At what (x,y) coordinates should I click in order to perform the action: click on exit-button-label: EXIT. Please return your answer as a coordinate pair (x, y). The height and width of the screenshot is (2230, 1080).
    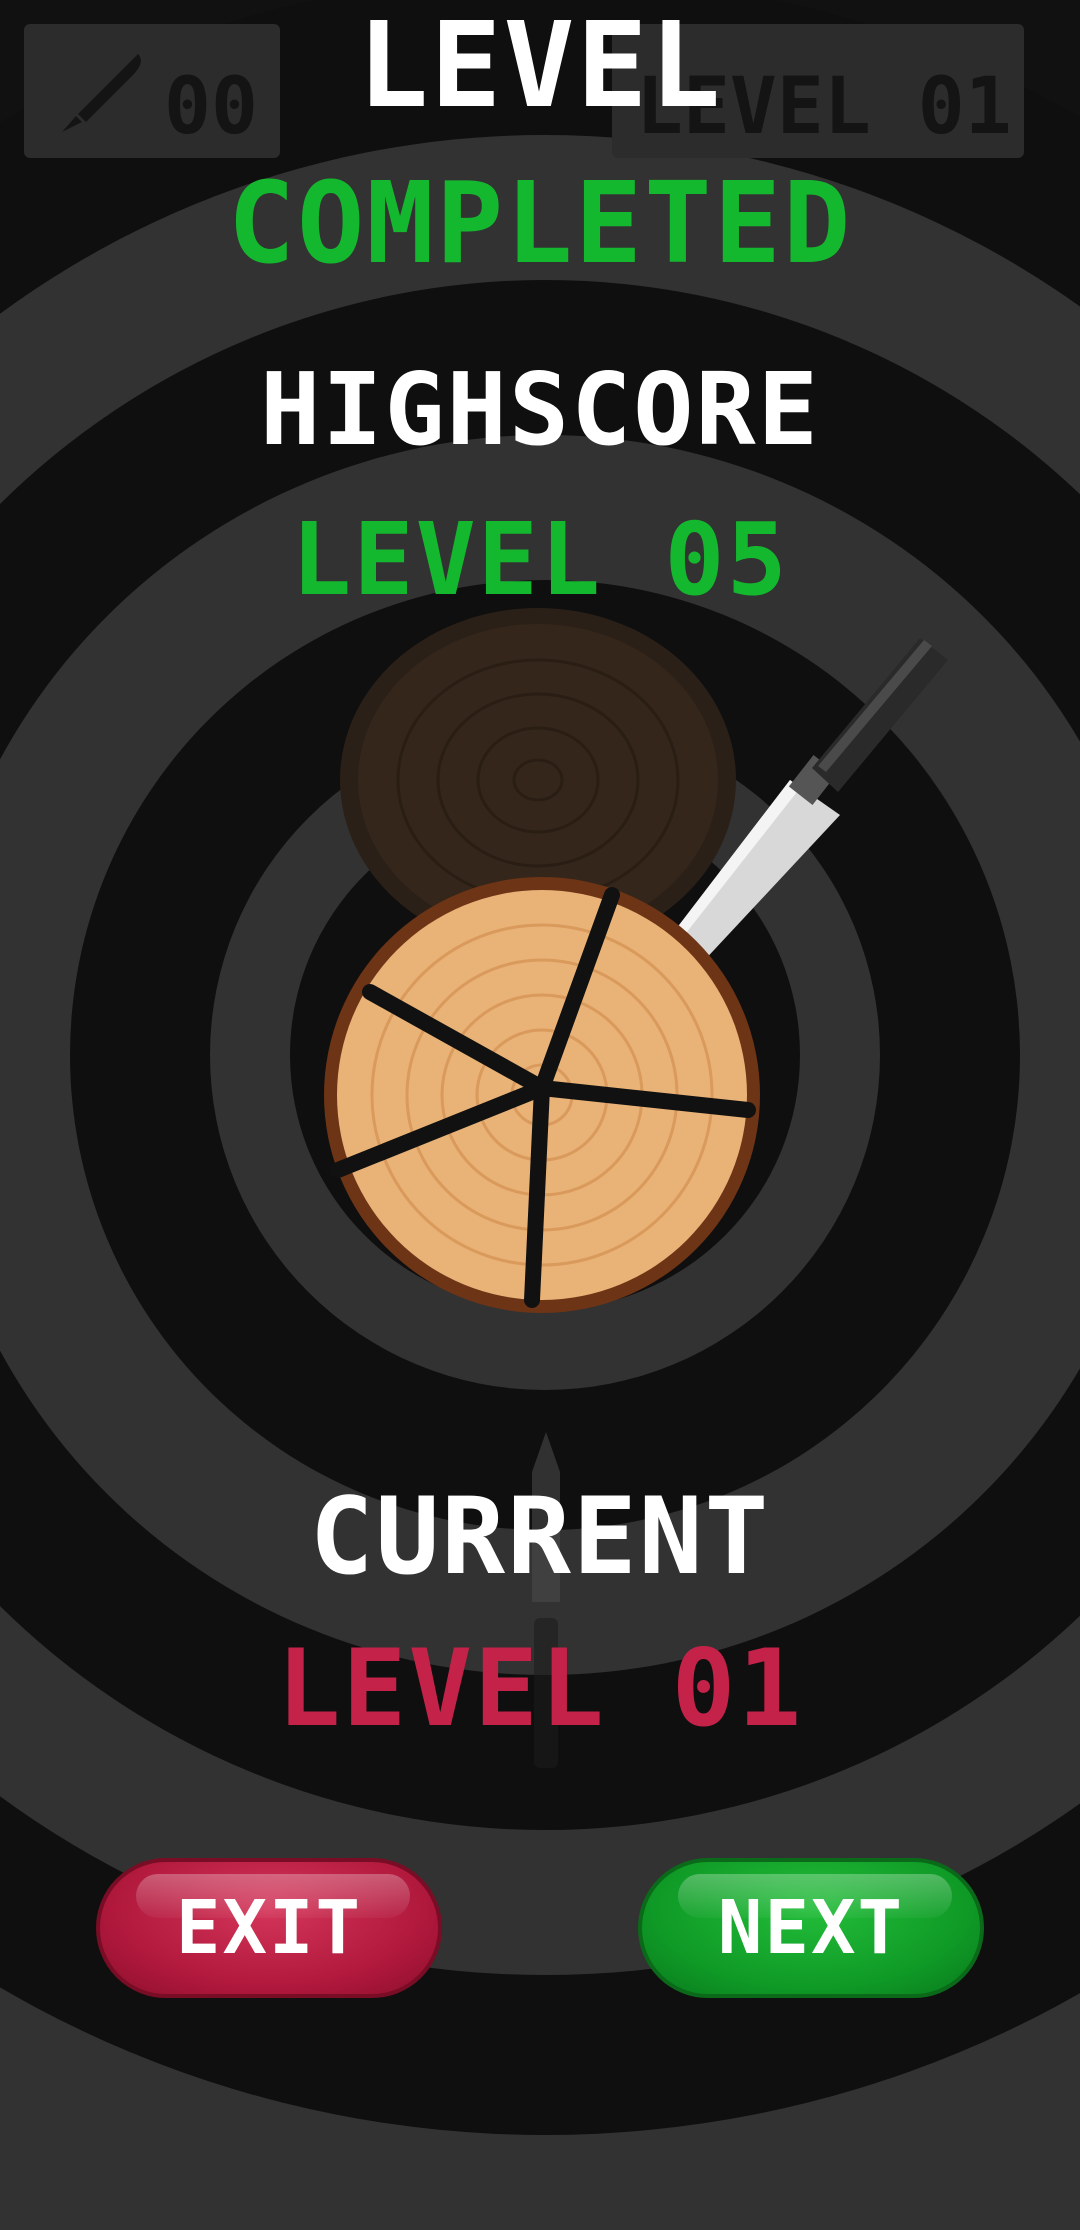
    Looking at the image, I should click on (269, 1928).